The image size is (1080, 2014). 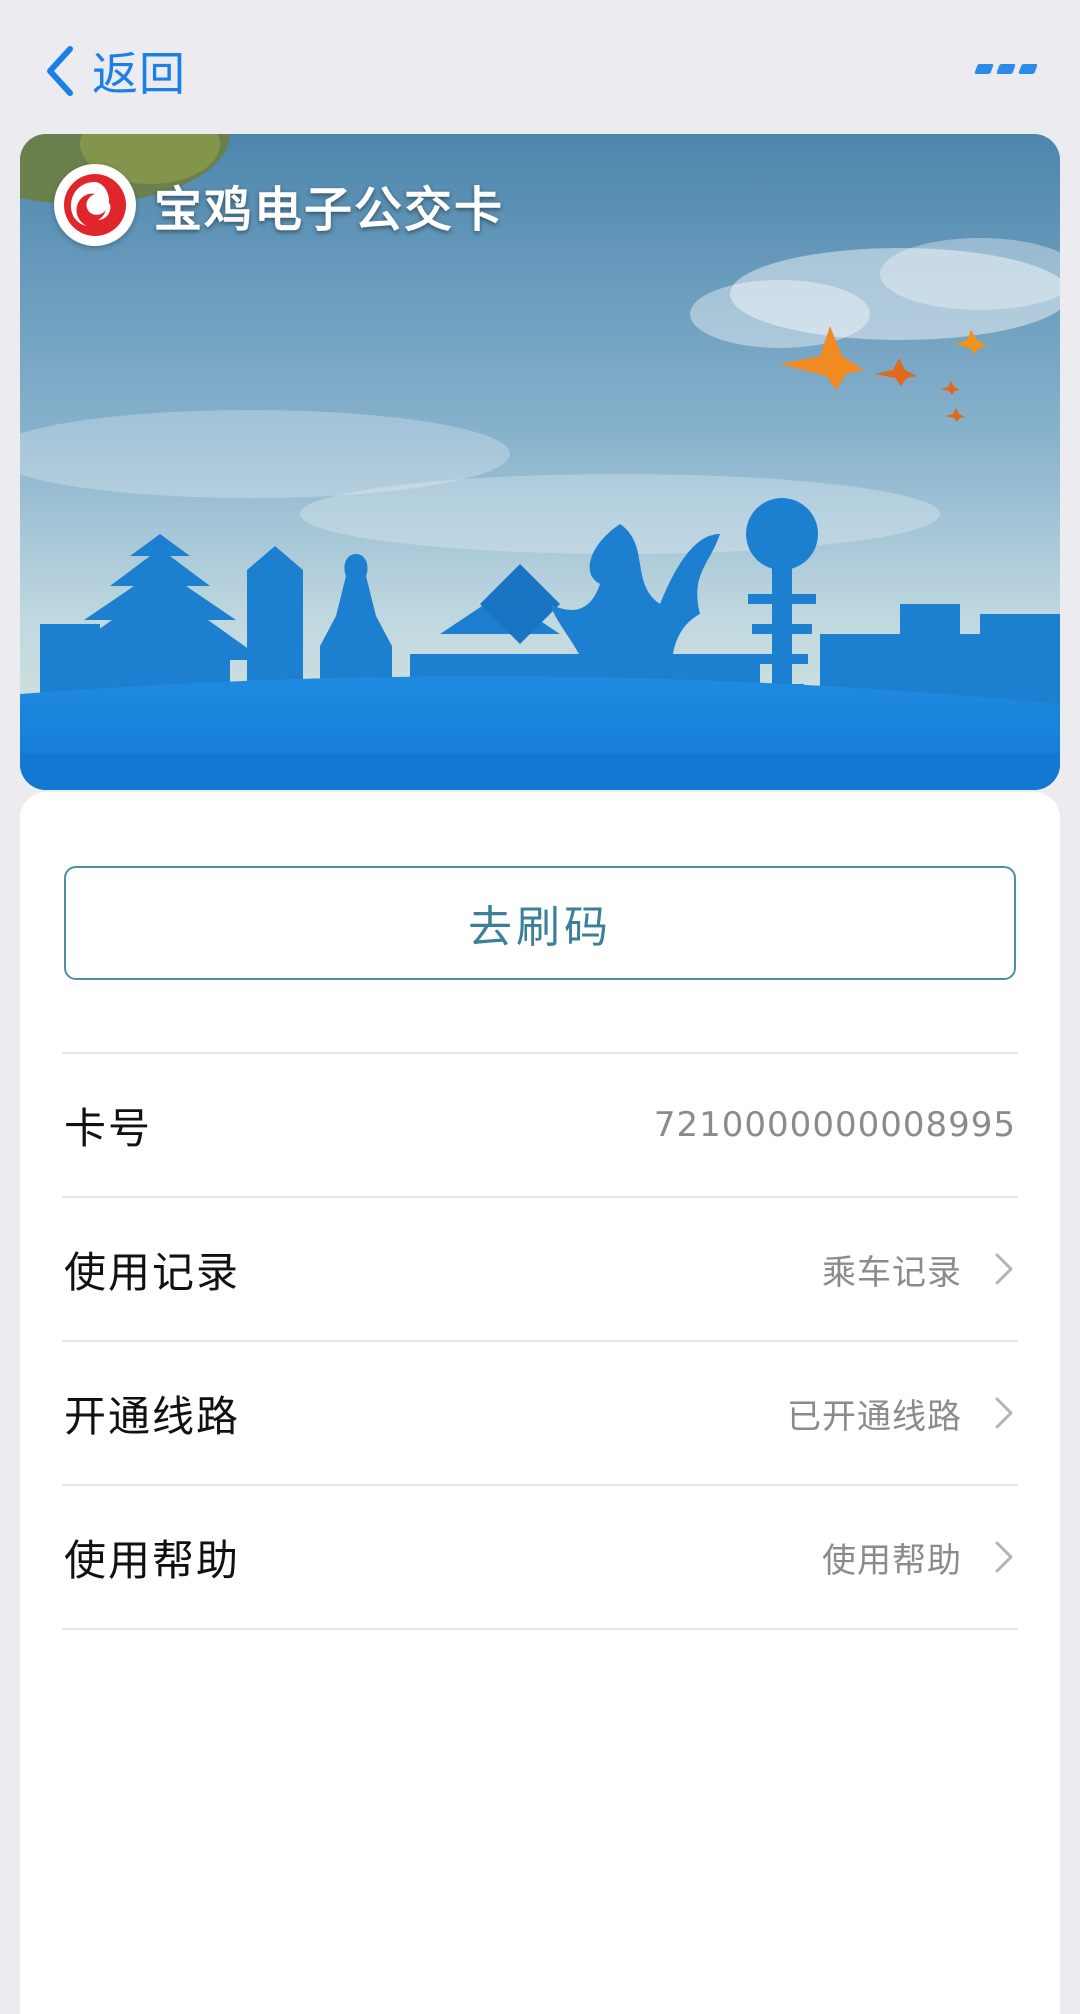 I want to click on usage-records-right: 乘车记录, so click(x=920, y=1269).